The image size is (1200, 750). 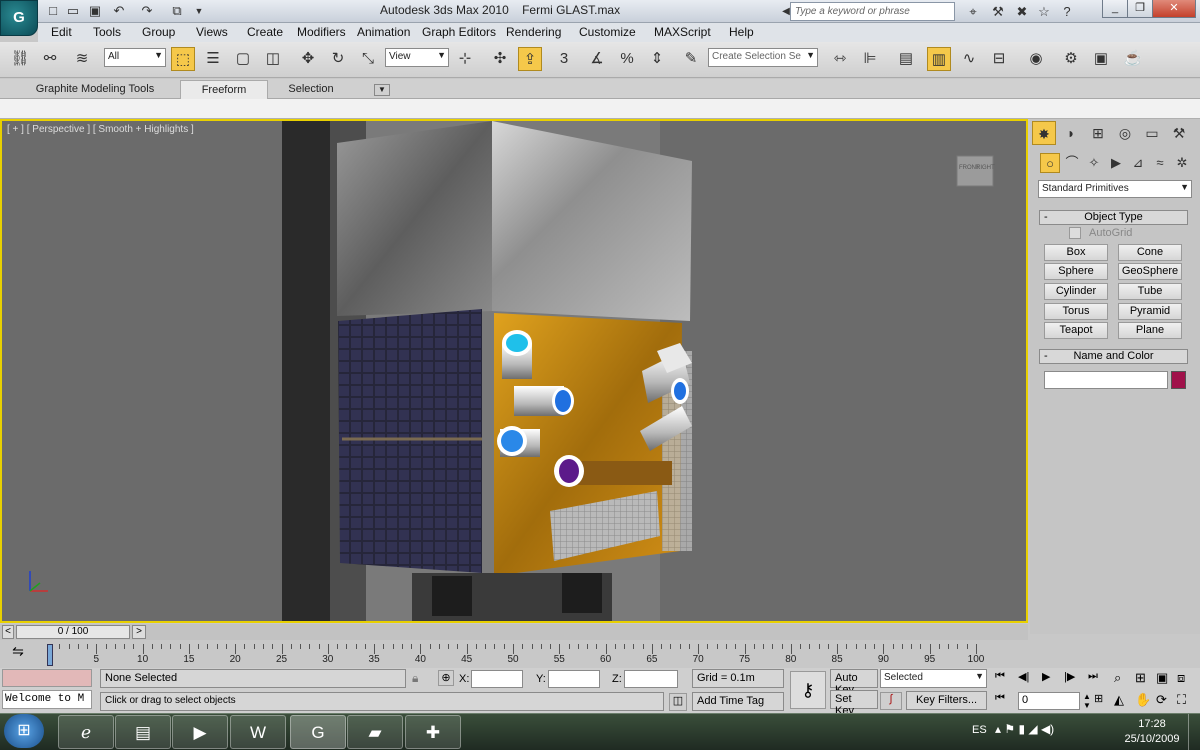 I want to click on edit-named-selection-icon: ✎, so click(x=691, y=59).